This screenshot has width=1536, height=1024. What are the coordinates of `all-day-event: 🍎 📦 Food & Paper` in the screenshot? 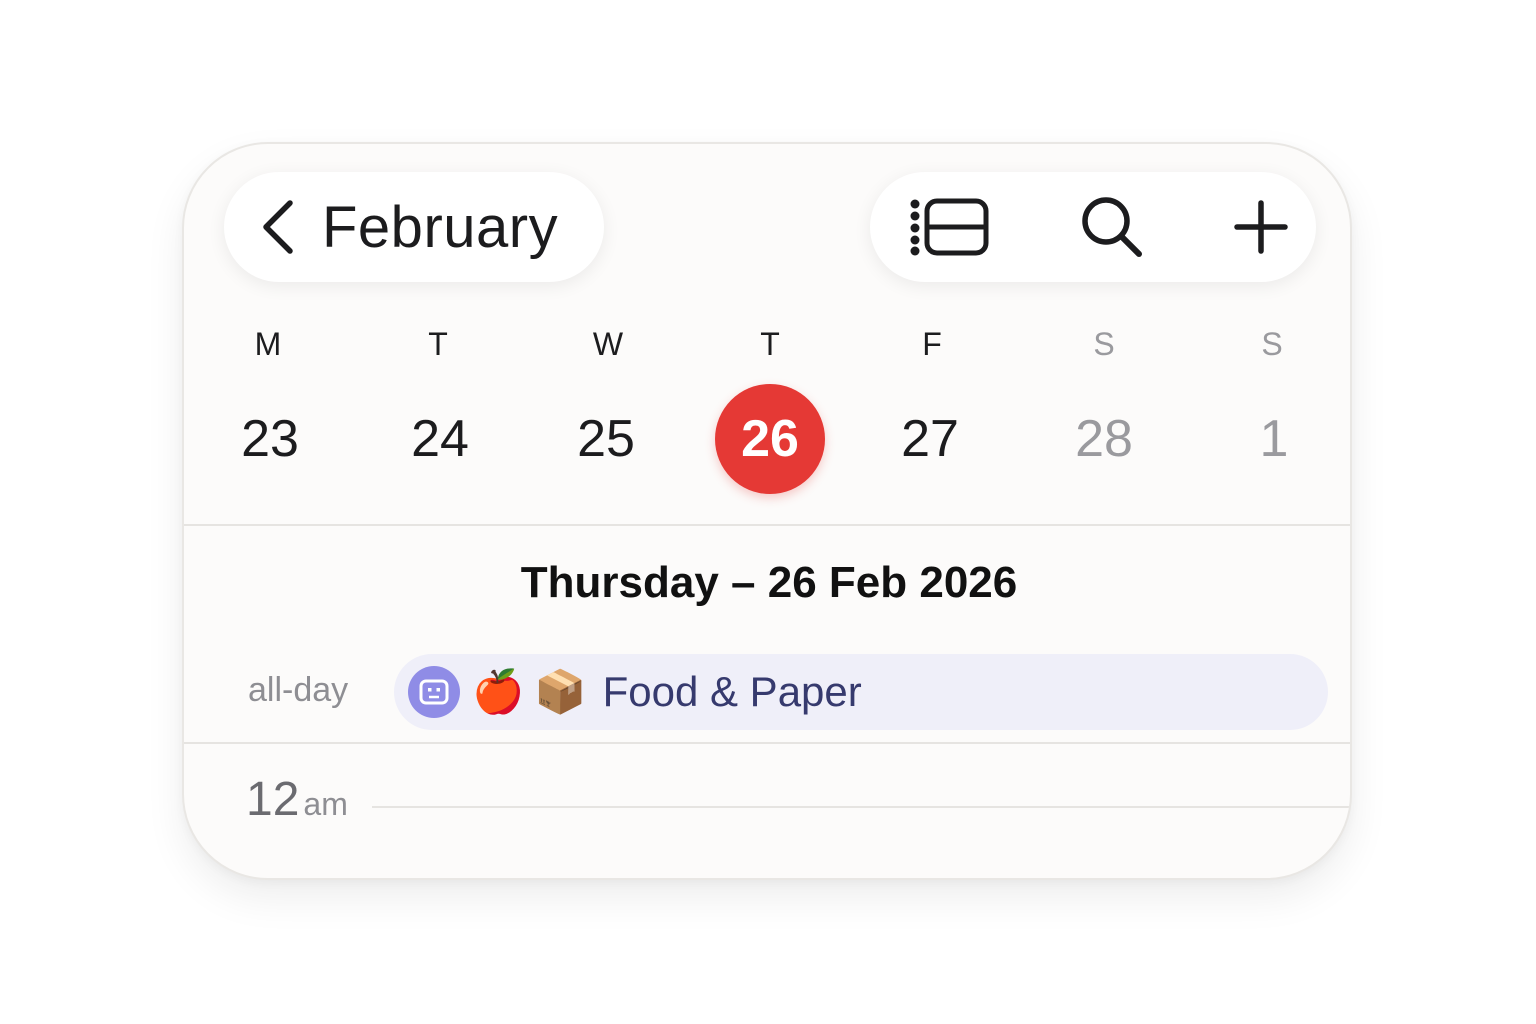 It's located at (861, 692).